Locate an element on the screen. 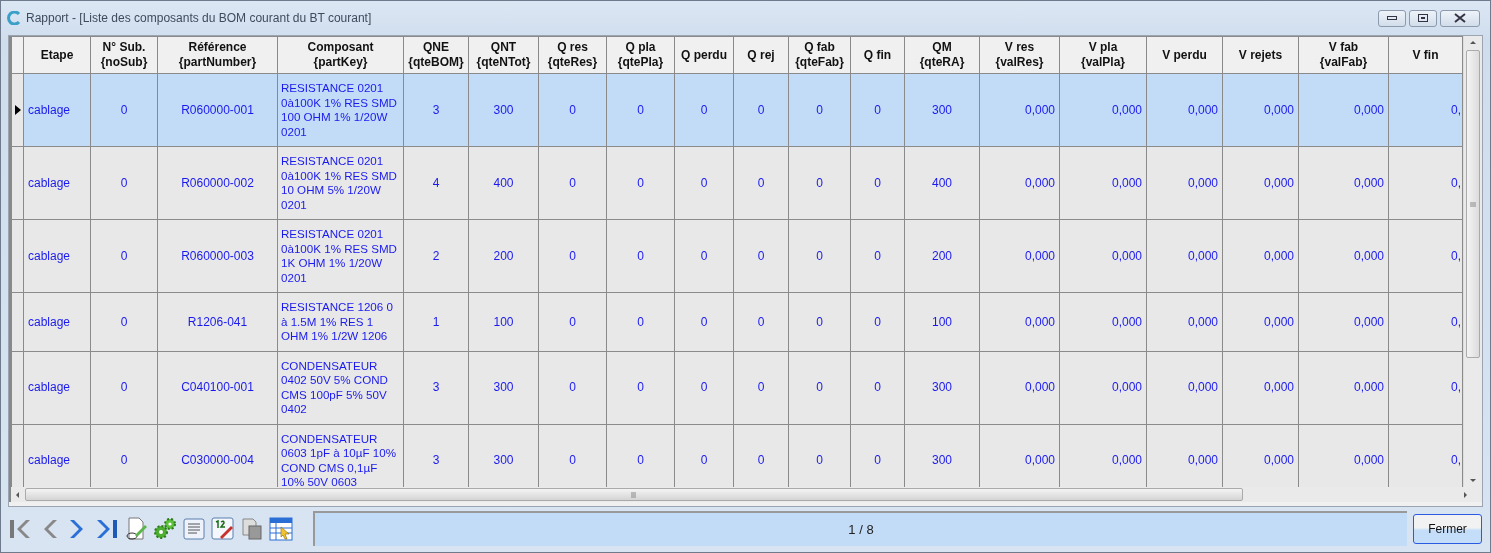 This screenshot has width=1491, height=553. table-cell: RESISTANCE 0201 0à100K 1% RES SMD 1K OHM 1% 1/20W 0201 is located at coordinates (340, 256).